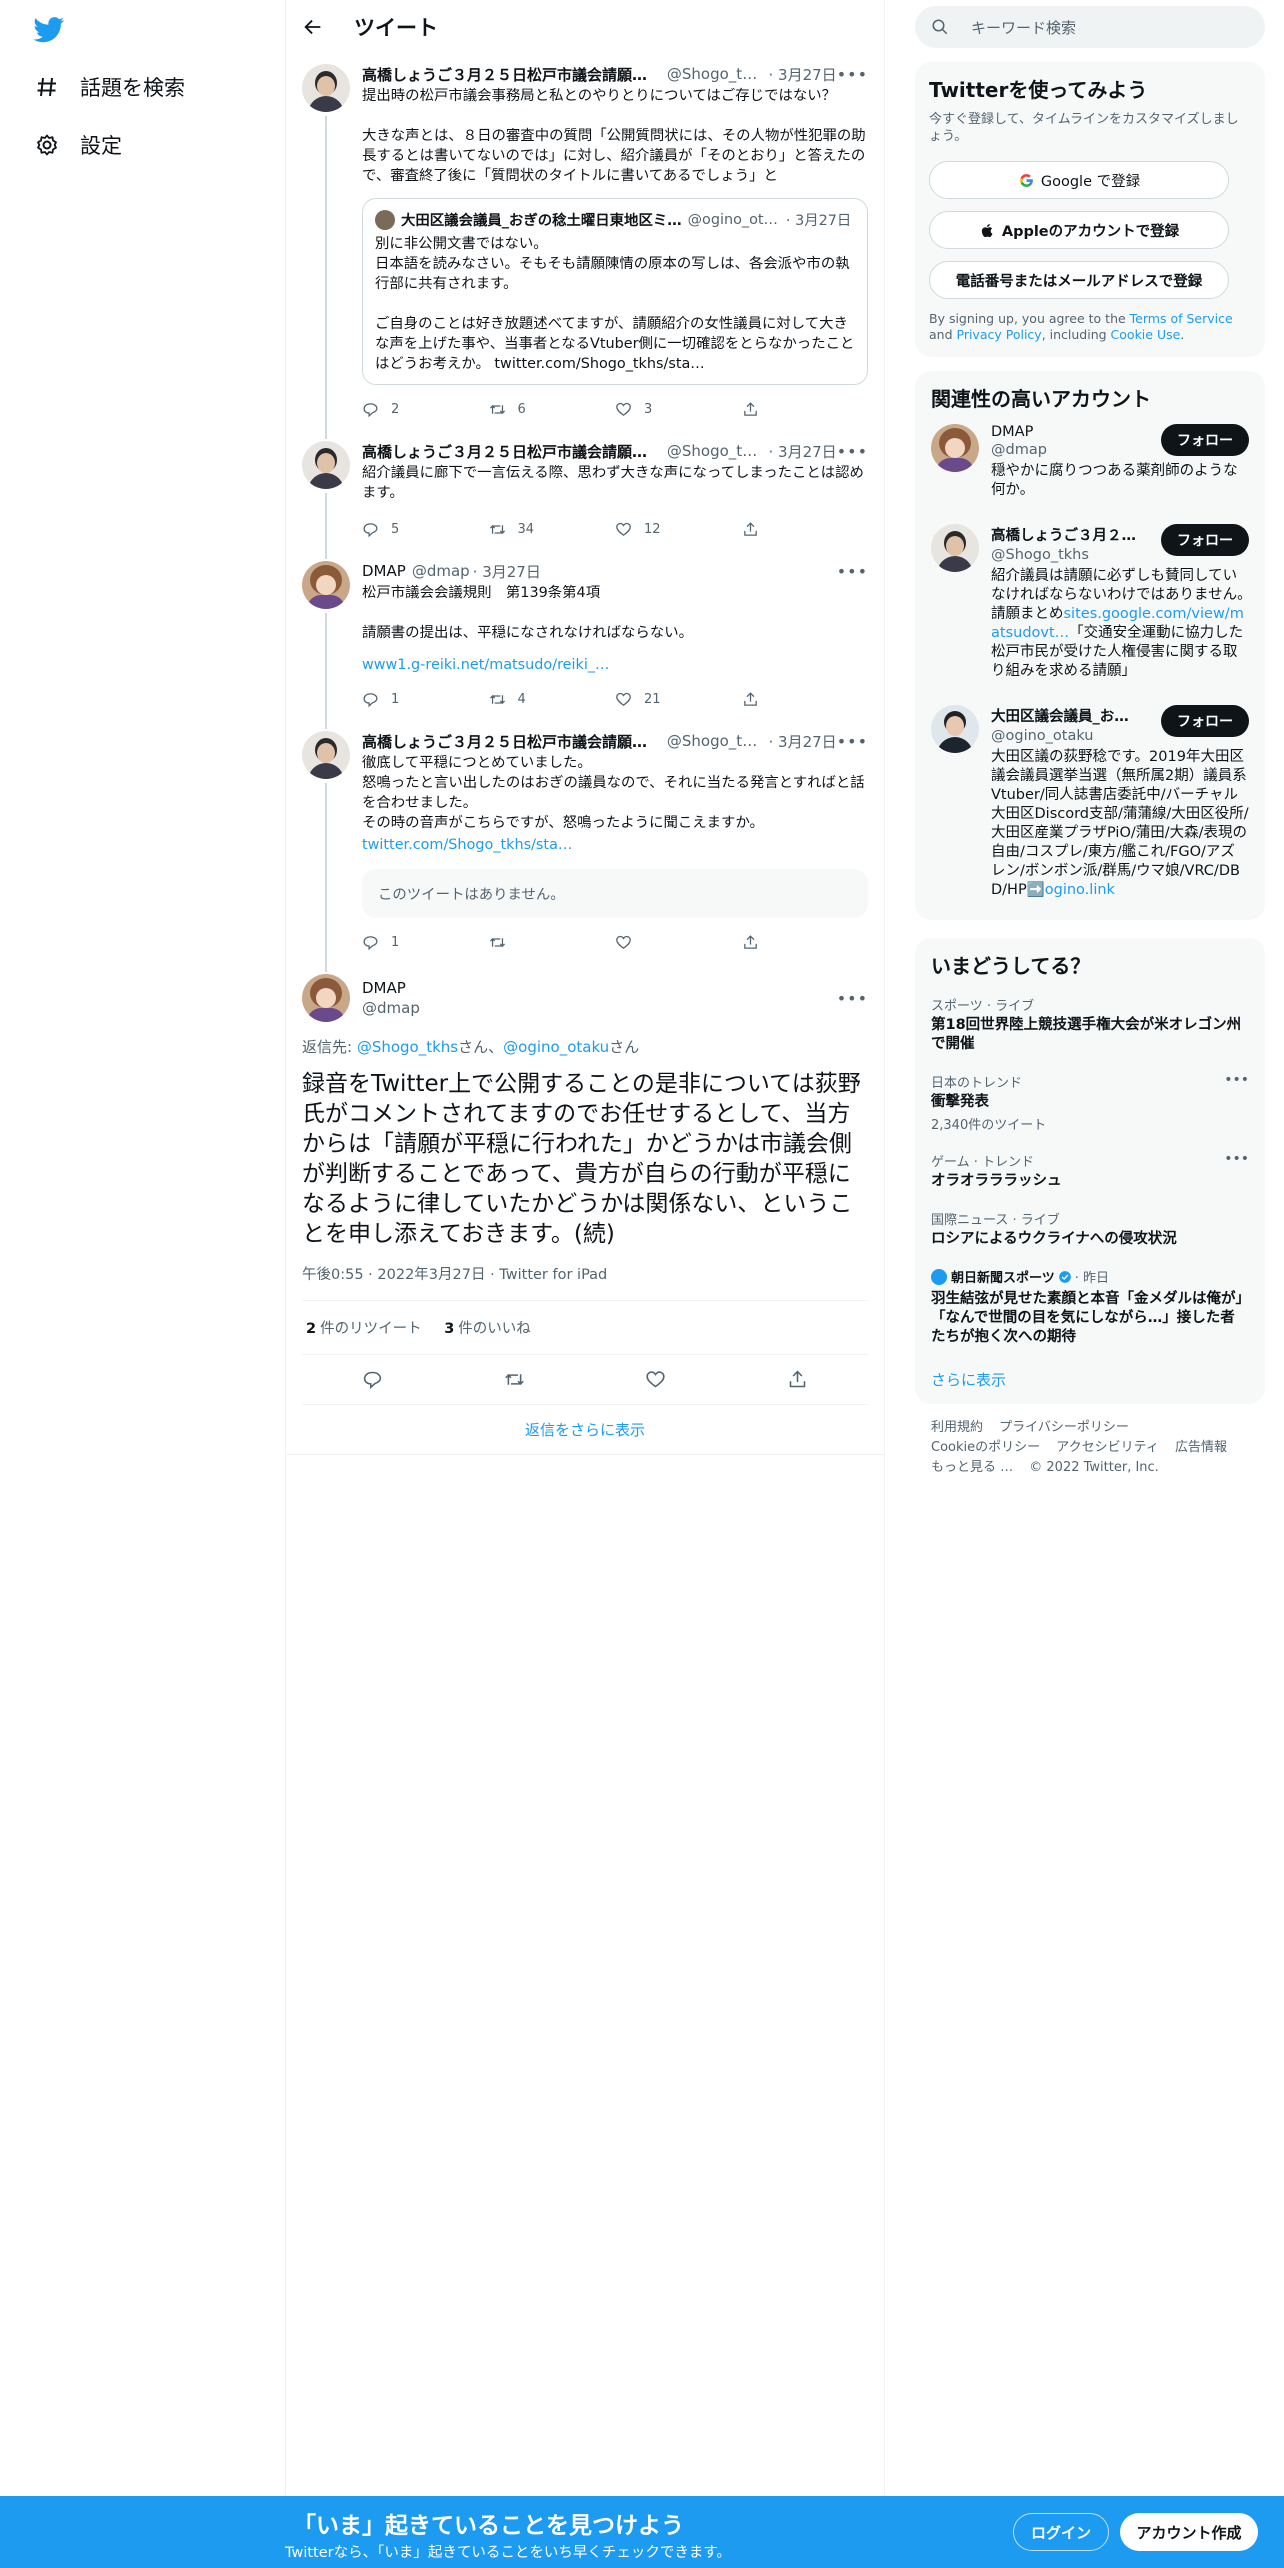 The image size is (1284, 2568). Describe the element at coordinates (552, 699) in the screenshot. I see `retweet-button: 4` at that location.